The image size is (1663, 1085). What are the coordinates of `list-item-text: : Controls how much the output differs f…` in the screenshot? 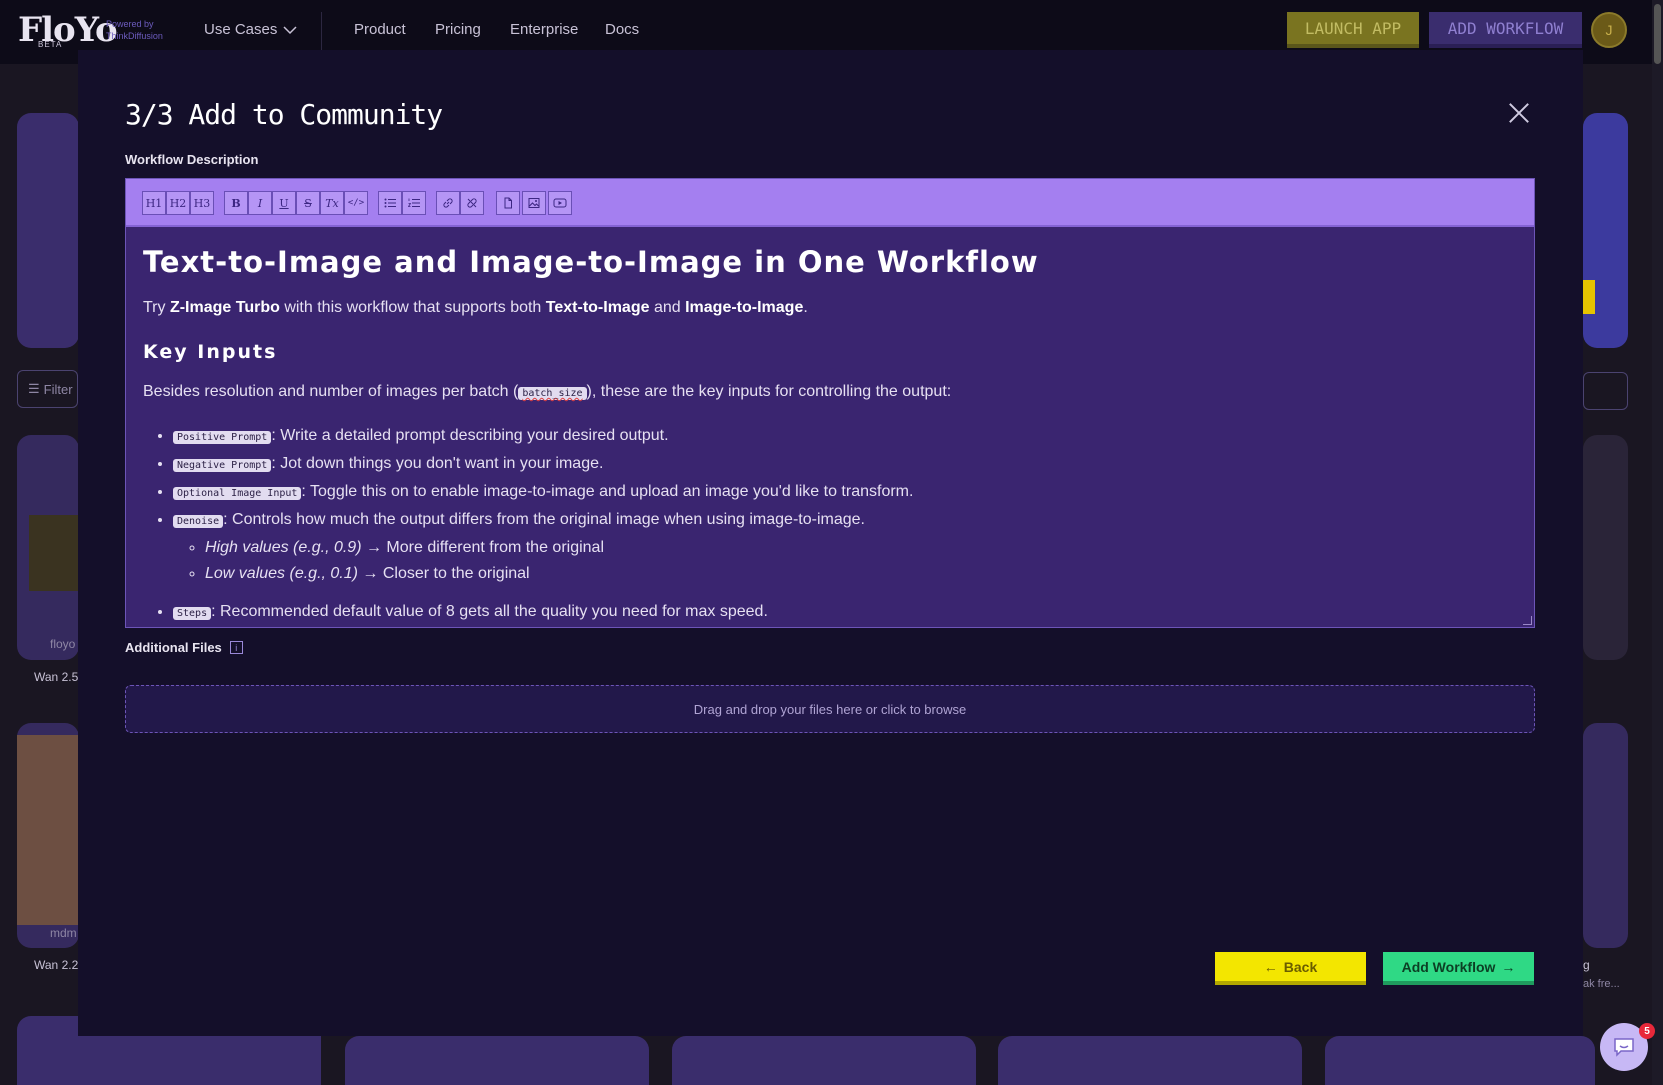 It's located at (544, 519).